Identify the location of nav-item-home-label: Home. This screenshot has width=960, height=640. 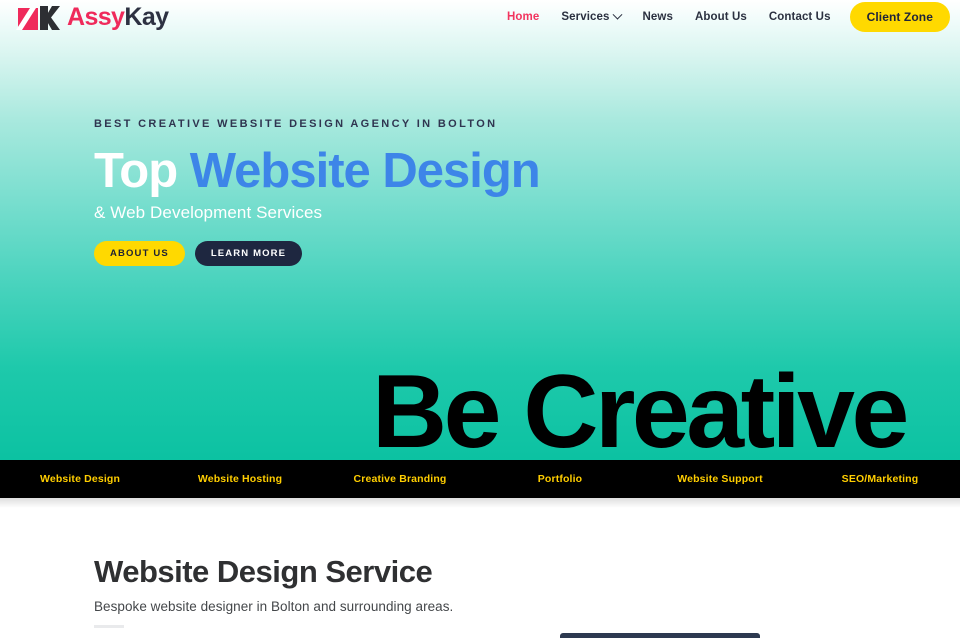
(523, 17).